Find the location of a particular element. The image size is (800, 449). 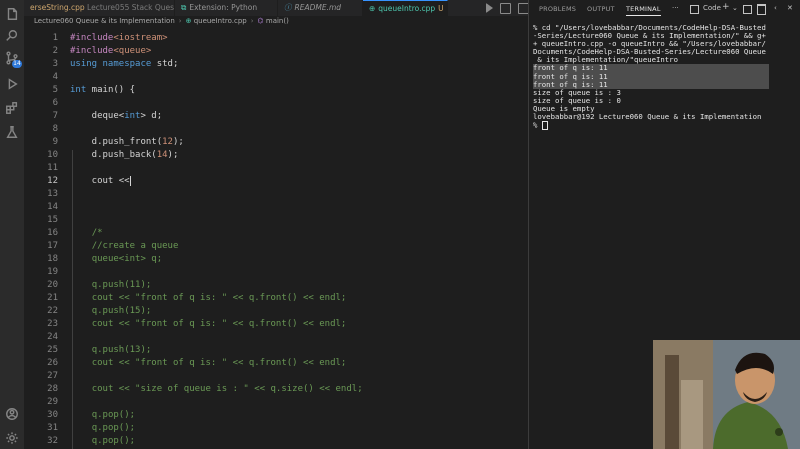

run-icon is located at coordinates (489, 8).